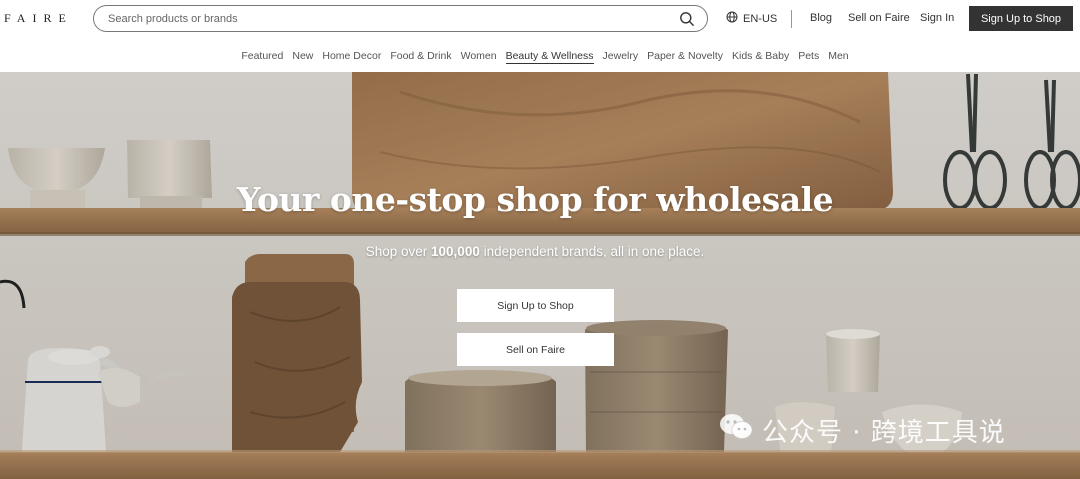 The width and height of the screenshot is (1080, 479). What do you see at coordinates (535, 305) in the screenshot?
I see `hero-sign-up-button: Sign Up to Shop` at bounding box center [535, 305].